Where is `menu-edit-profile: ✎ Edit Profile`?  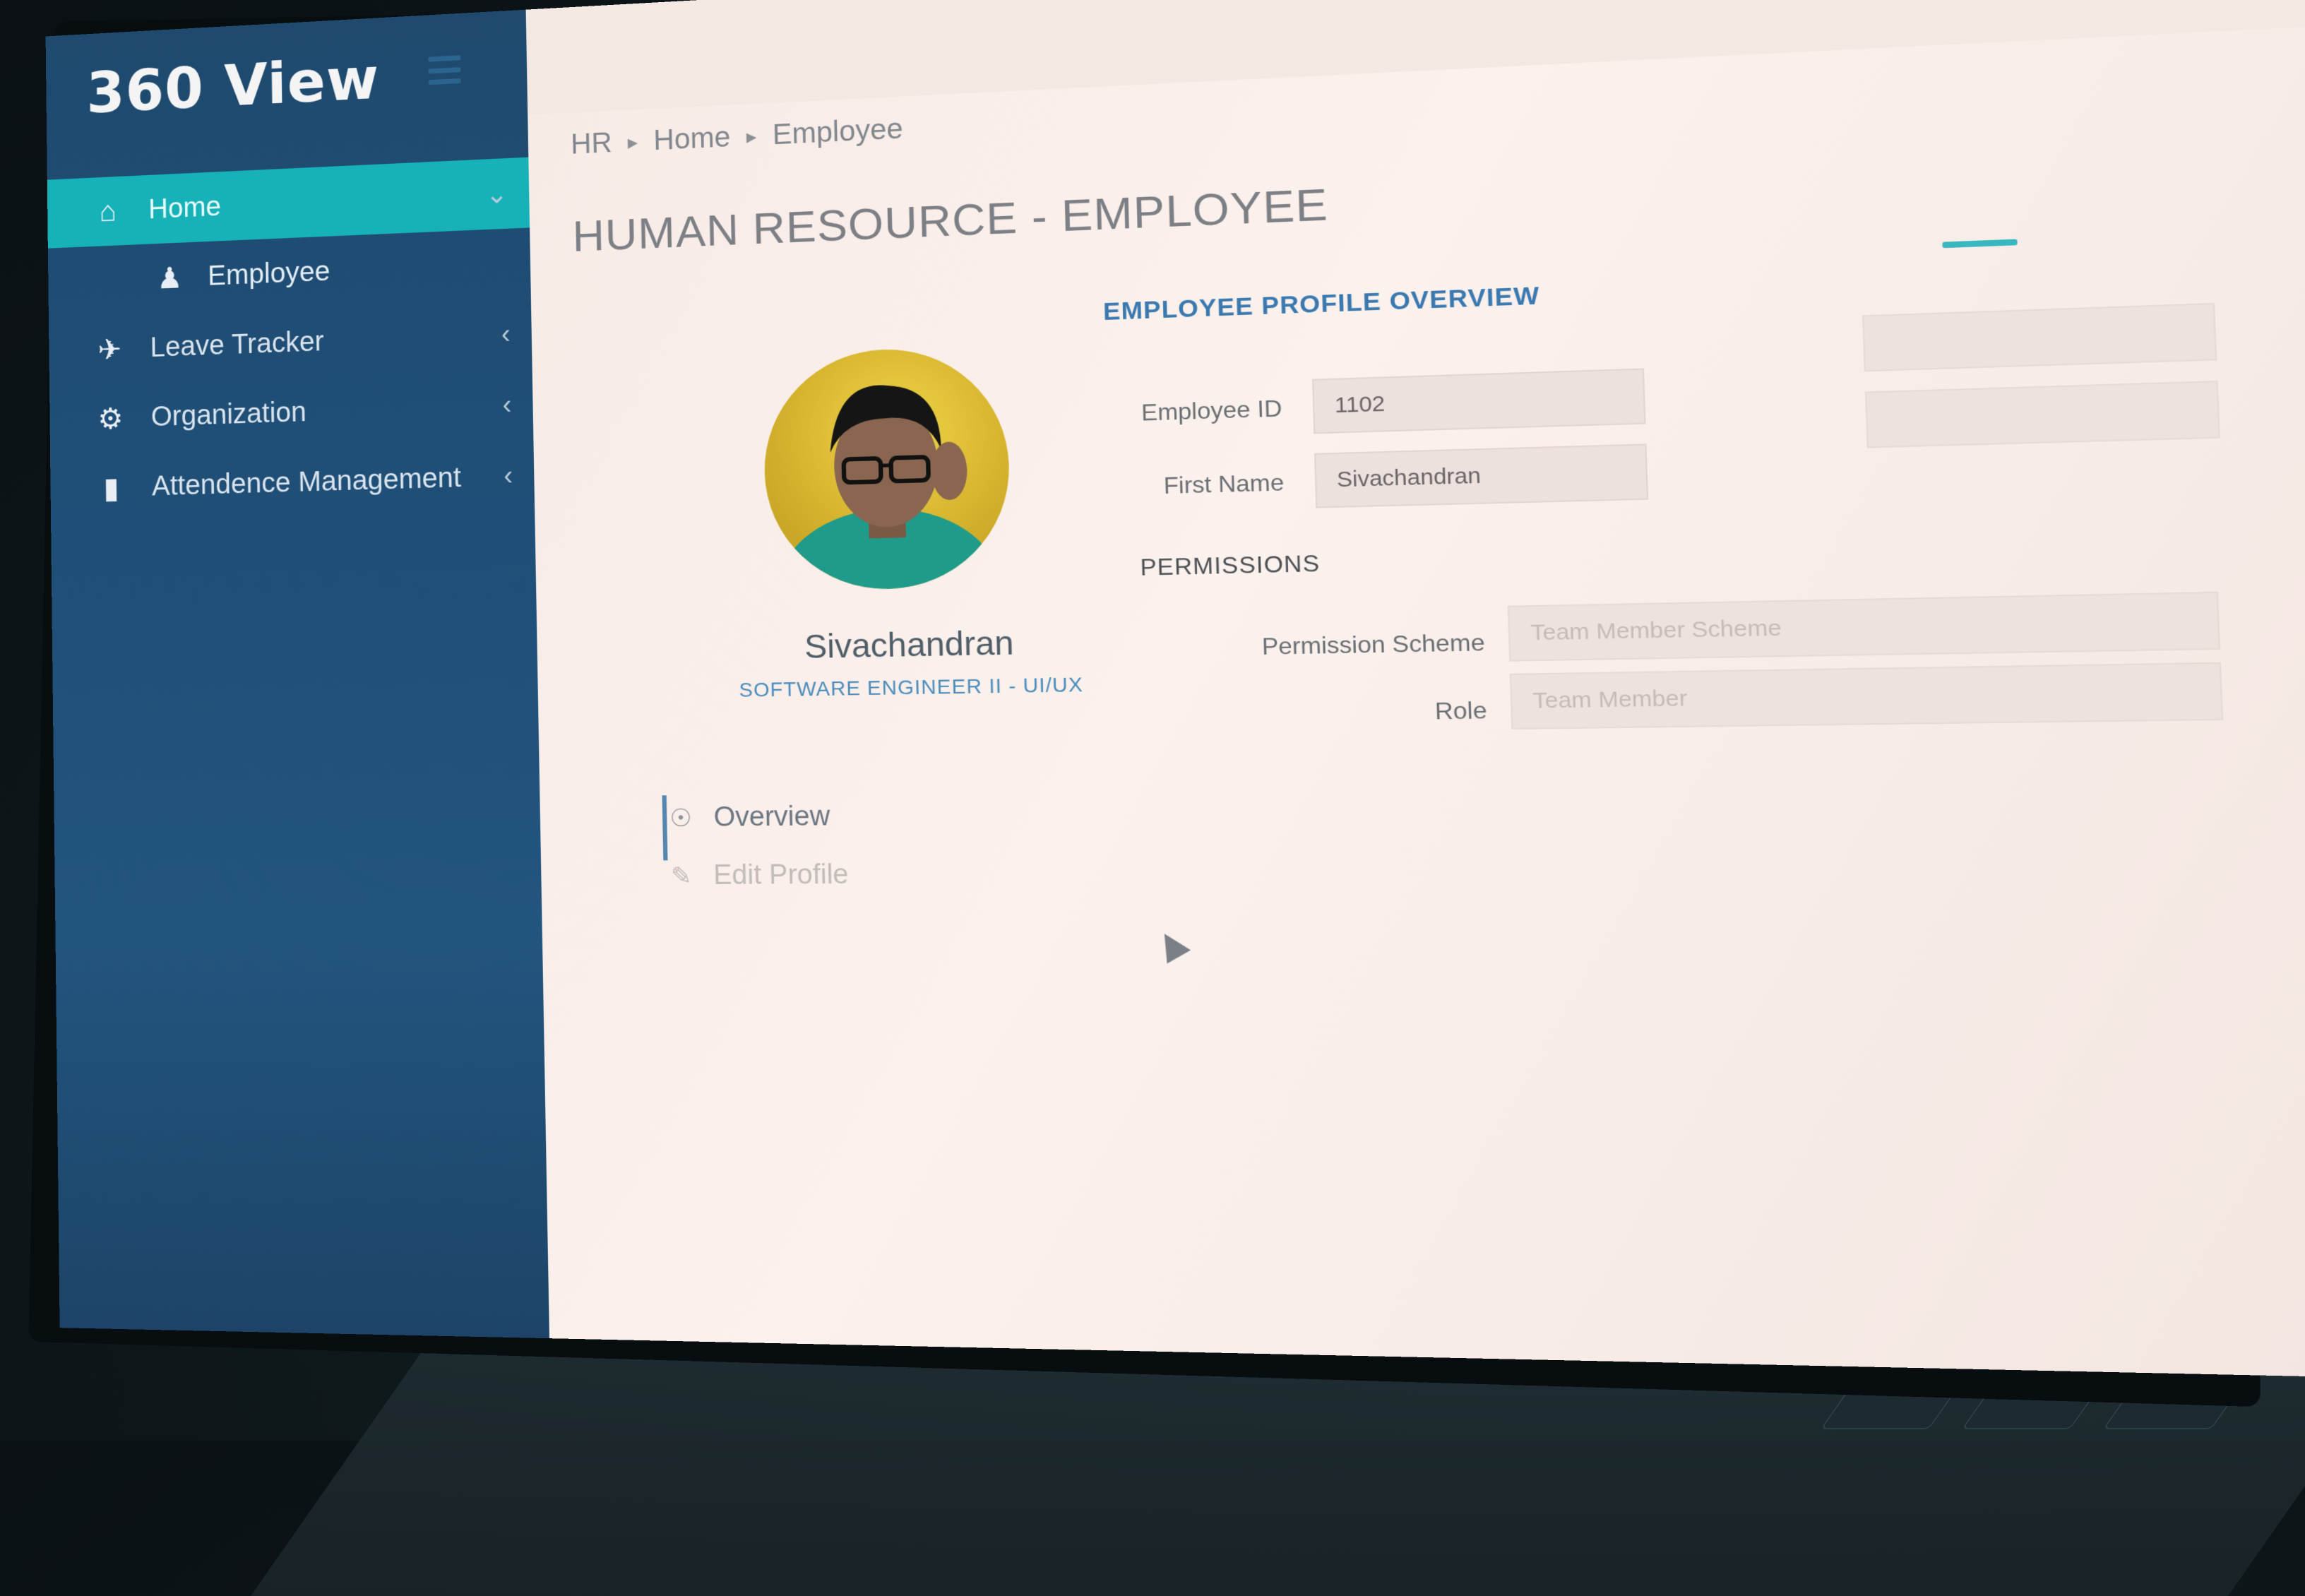 menu-edit-profile: ✎ Edit Profile is located at coordinates (760, 876).